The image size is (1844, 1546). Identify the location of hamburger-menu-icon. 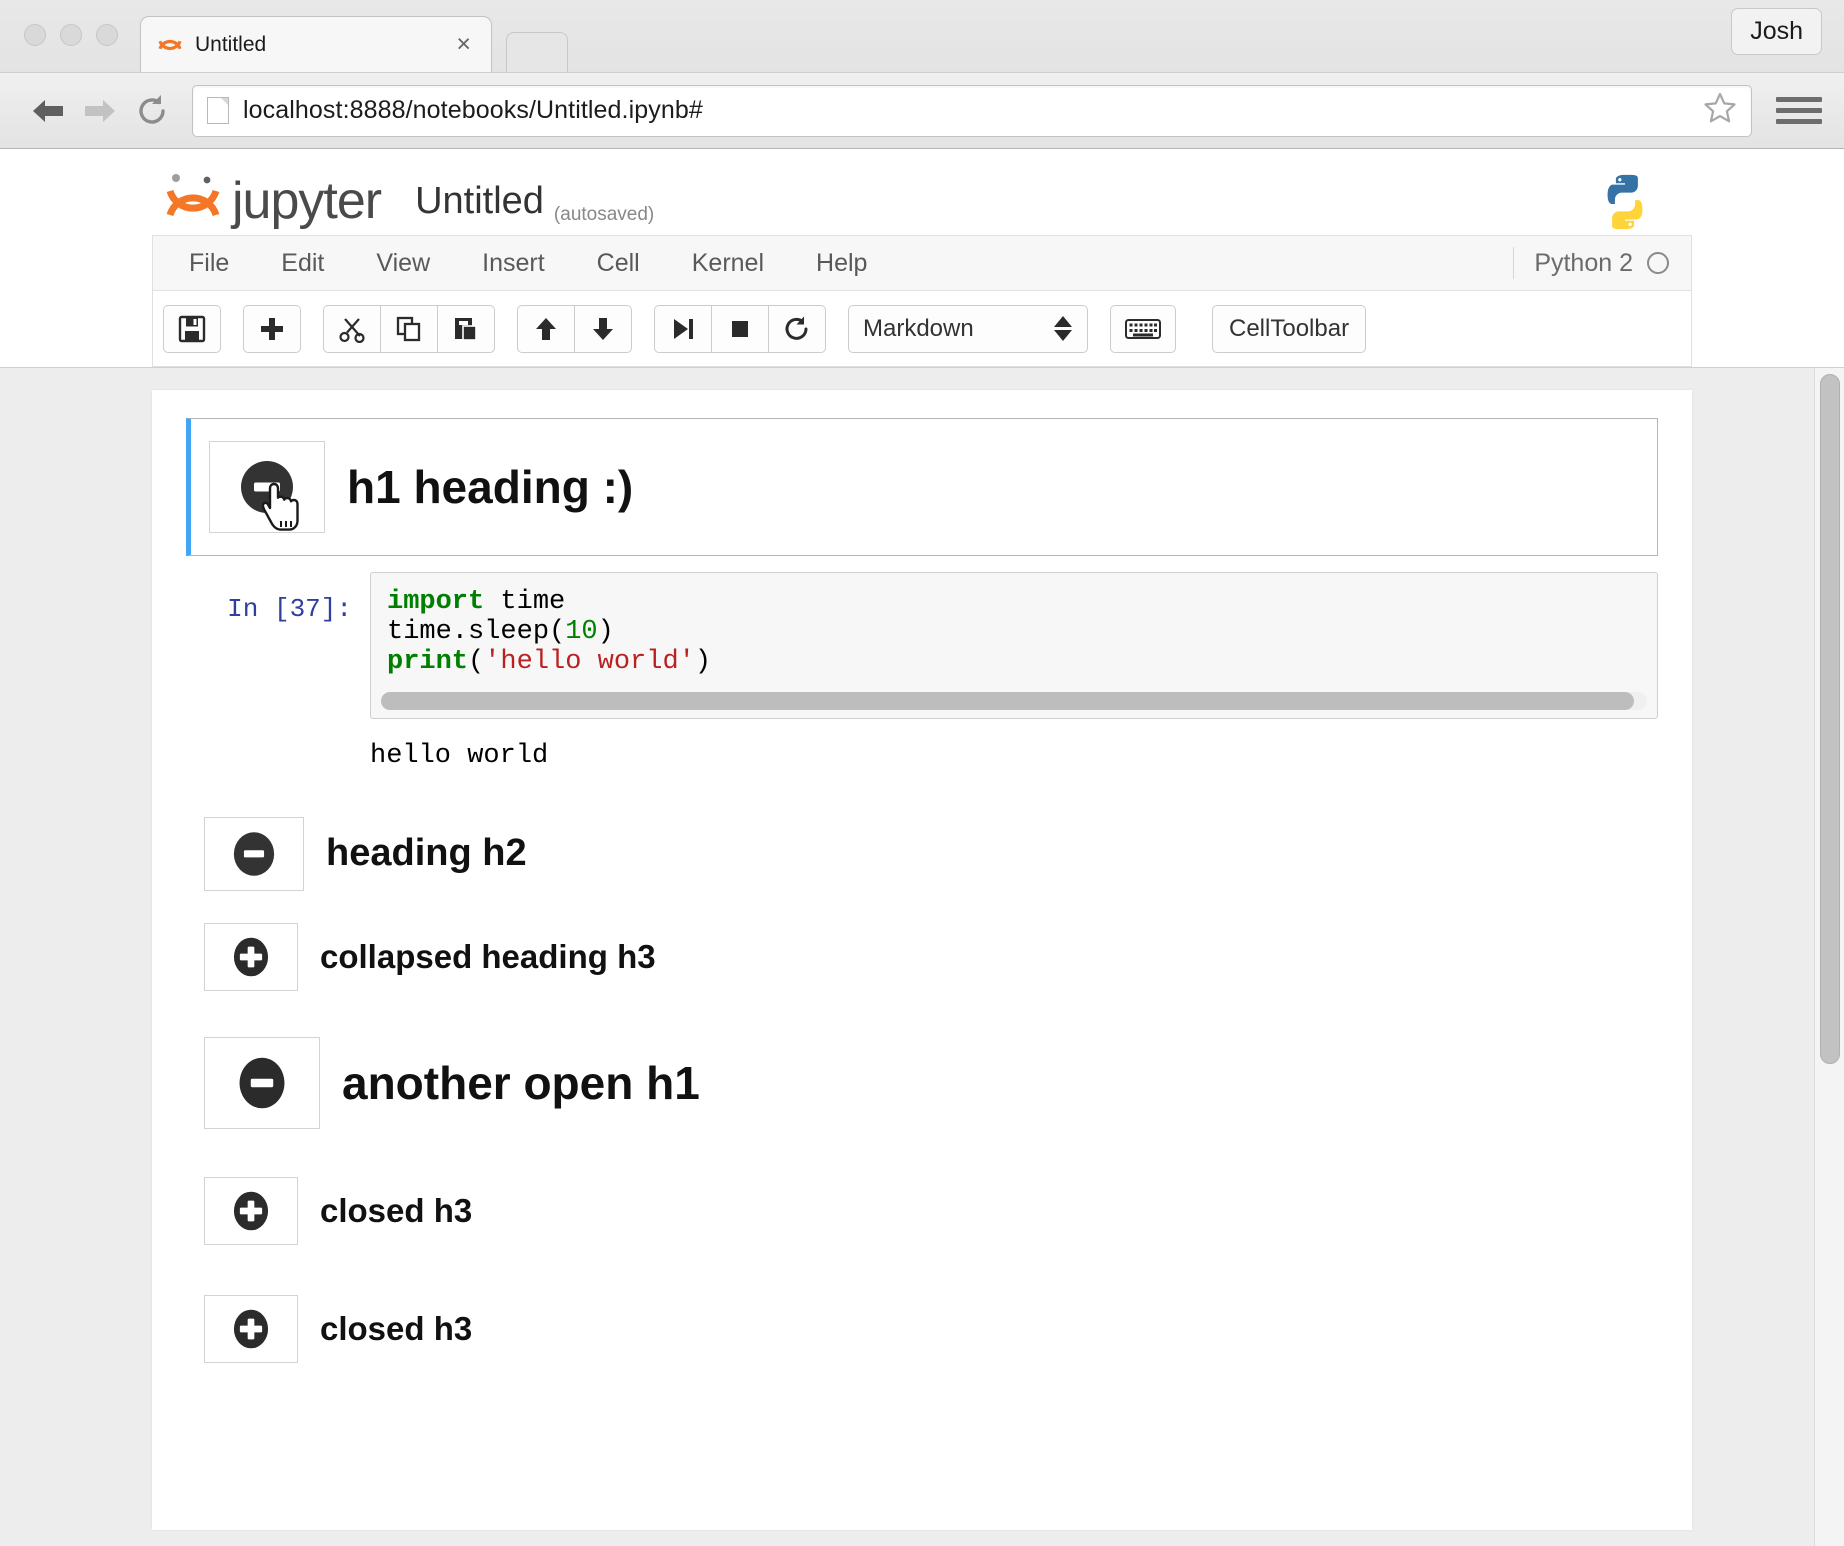
(1799, 110).